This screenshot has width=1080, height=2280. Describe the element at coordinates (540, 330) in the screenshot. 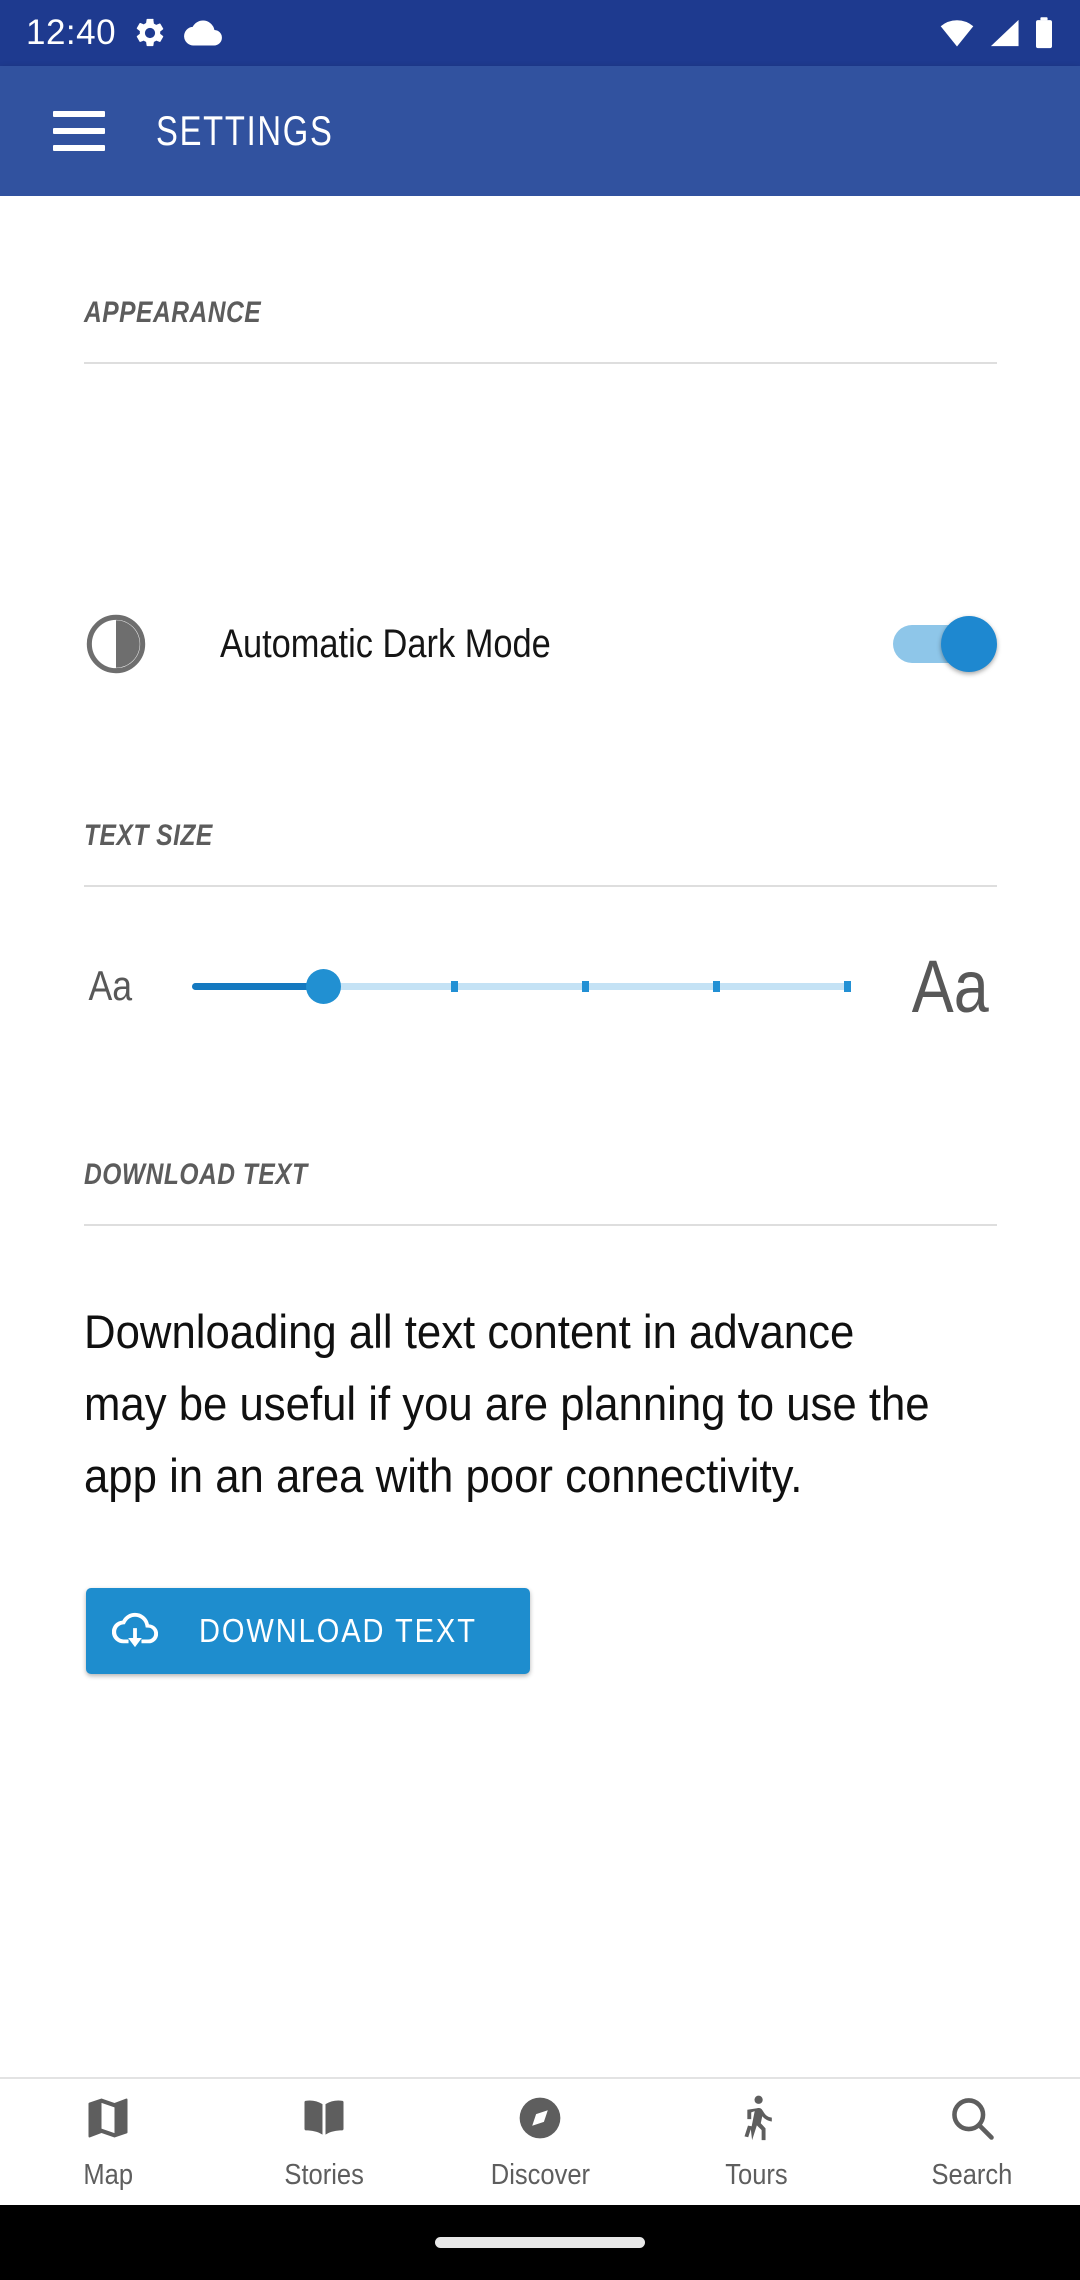

I see `section-appearance: APPEARANCE` at that location.